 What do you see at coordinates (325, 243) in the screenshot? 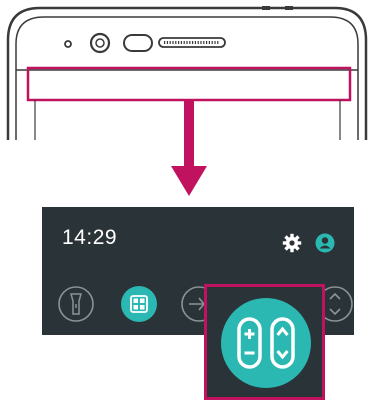
I see `person-icon` at bounding box center [325, 243].